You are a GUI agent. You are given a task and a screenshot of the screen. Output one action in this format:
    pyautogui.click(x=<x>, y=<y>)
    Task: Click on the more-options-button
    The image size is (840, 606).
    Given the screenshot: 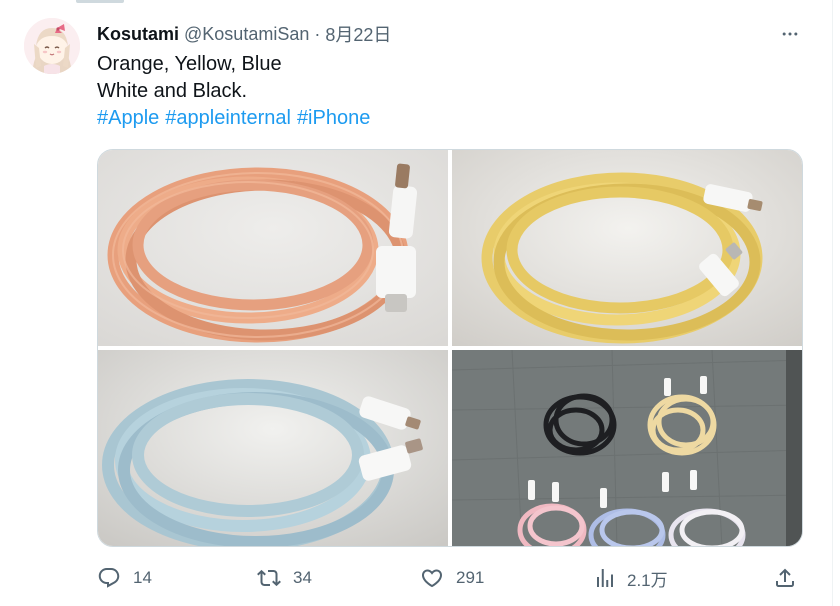 What is the action you would take?
    pyautogui.click(x=790, y=34)
    